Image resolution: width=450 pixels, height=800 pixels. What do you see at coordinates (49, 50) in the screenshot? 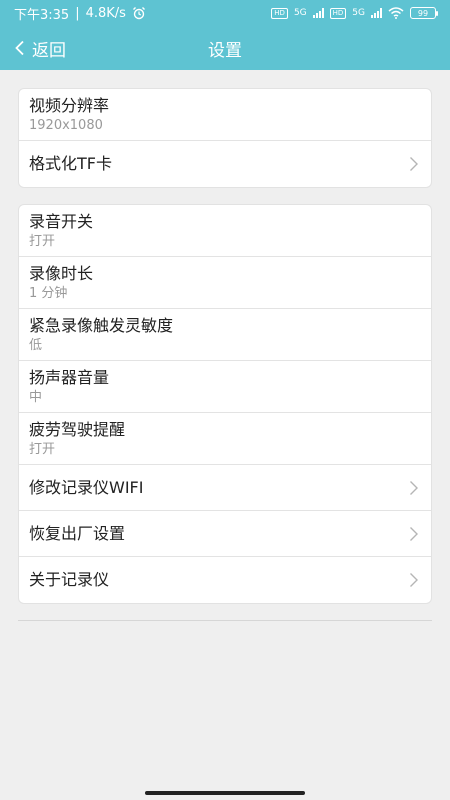
I see `back-label: 返回` at bounding box center [49, 50].